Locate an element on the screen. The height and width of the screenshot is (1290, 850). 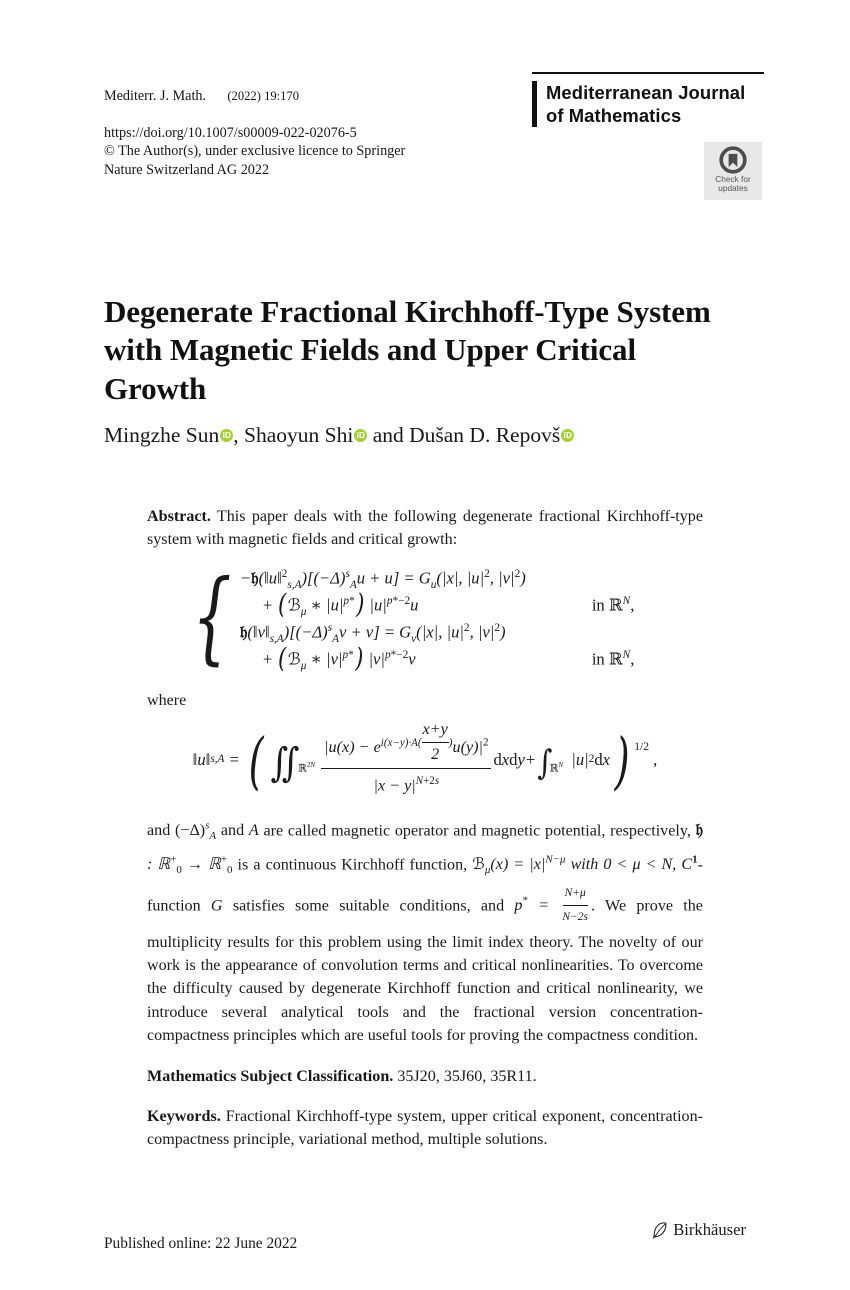
author-name-1: Mingzhe Sun is located at coordinates (162, 435).